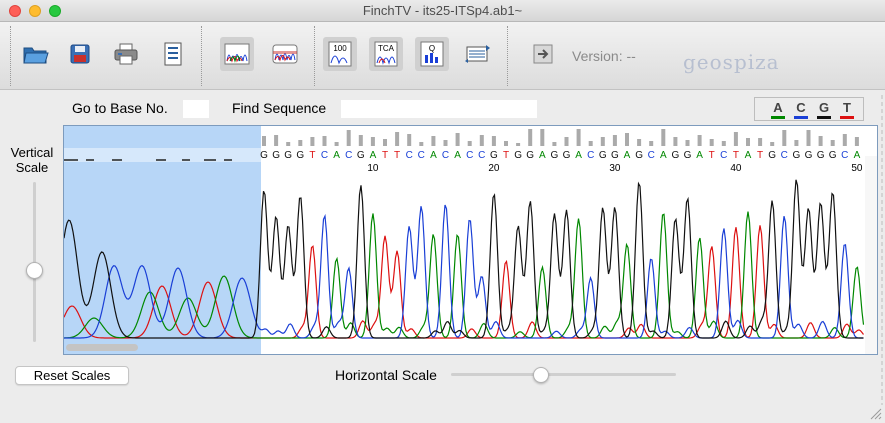 Image resolution: width=885 pixels, height=423 pixels. I want to click on chromatogram-alt-view-icon, so click(285, 54).